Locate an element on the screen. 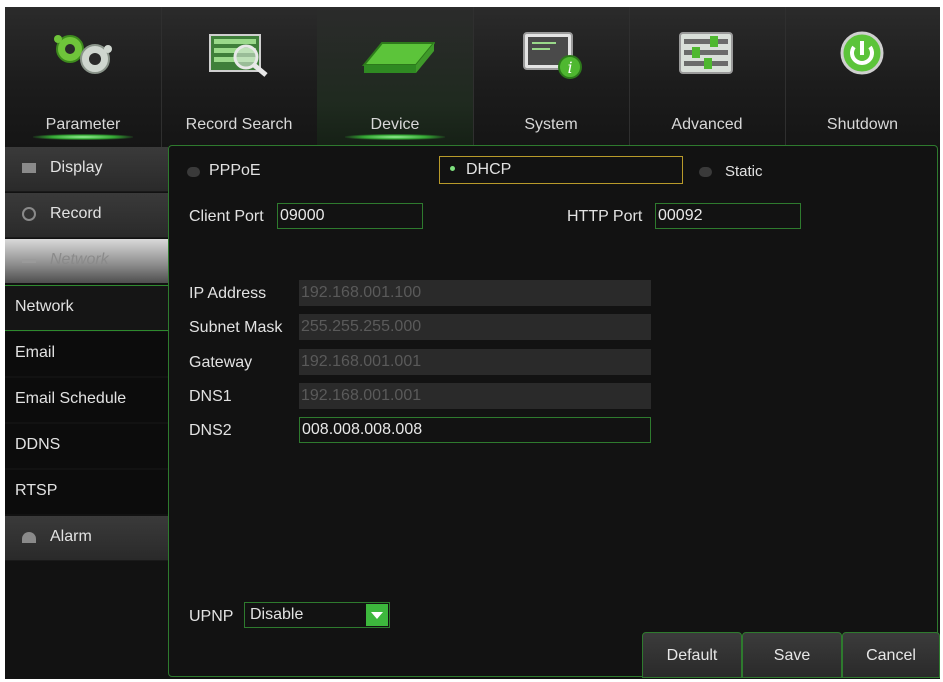 The width and height of the screenshot is (943, 682). tab-shutdown: Shutdown is located at coordinates (862, 77).